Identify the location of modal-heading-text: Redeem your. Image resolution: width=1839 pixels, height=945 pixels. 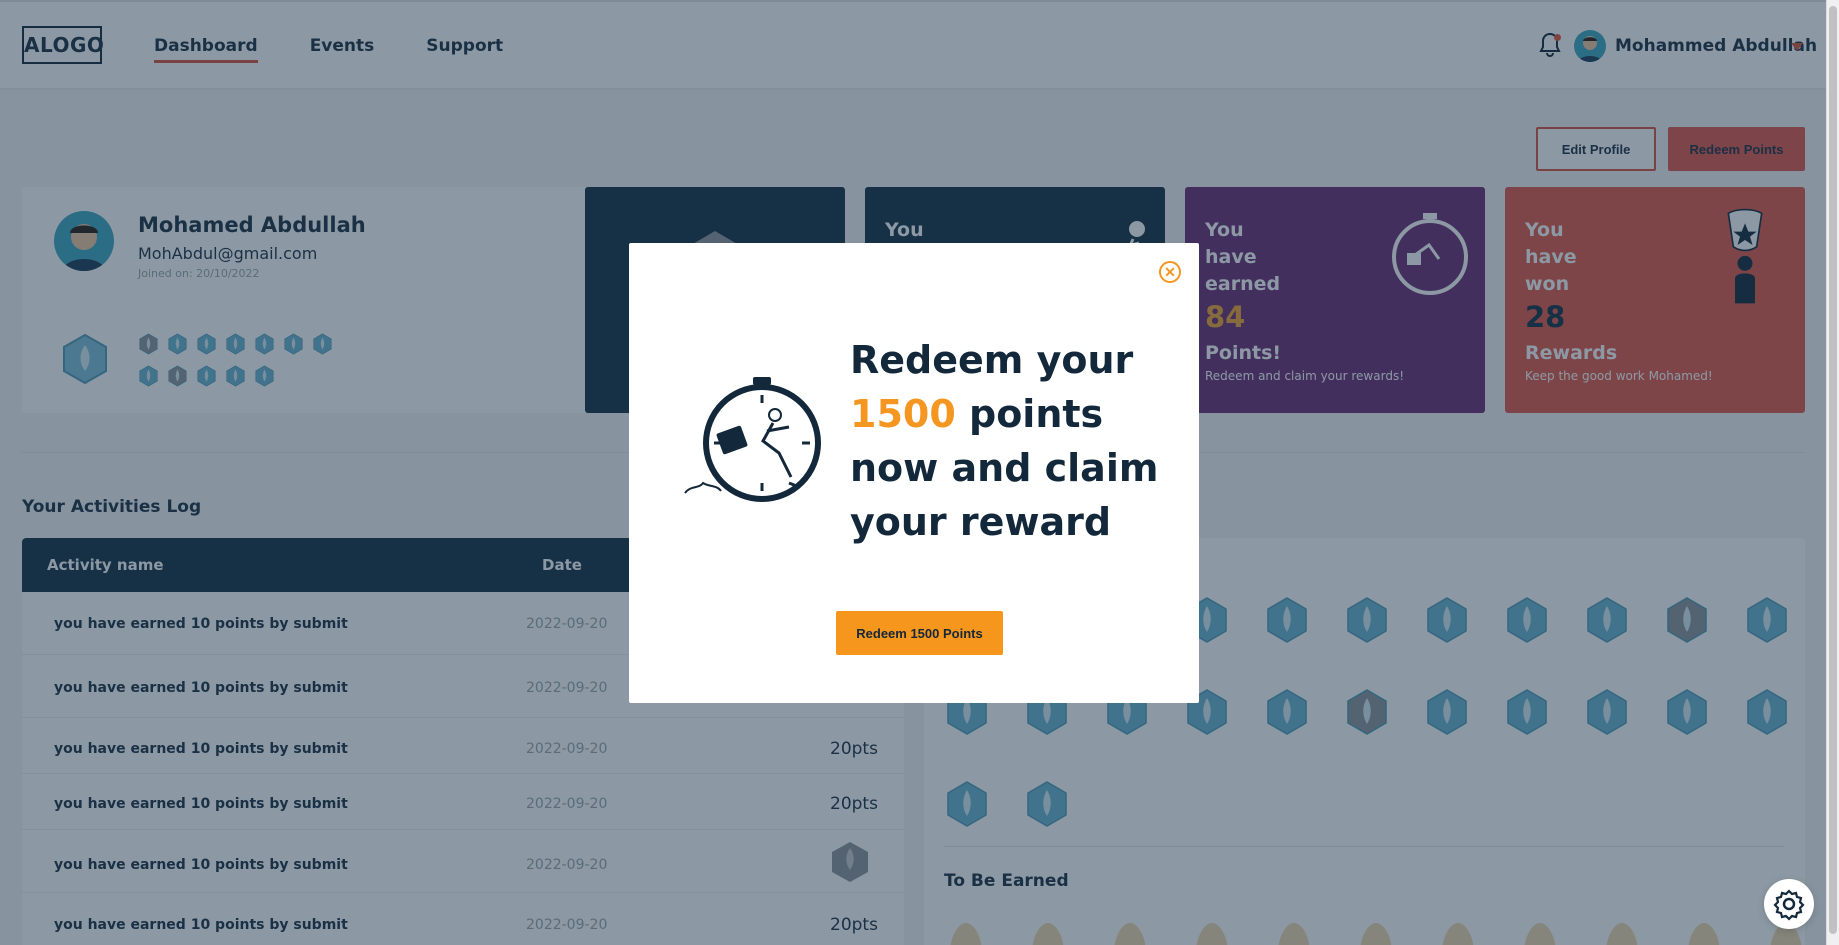
(992, 360).